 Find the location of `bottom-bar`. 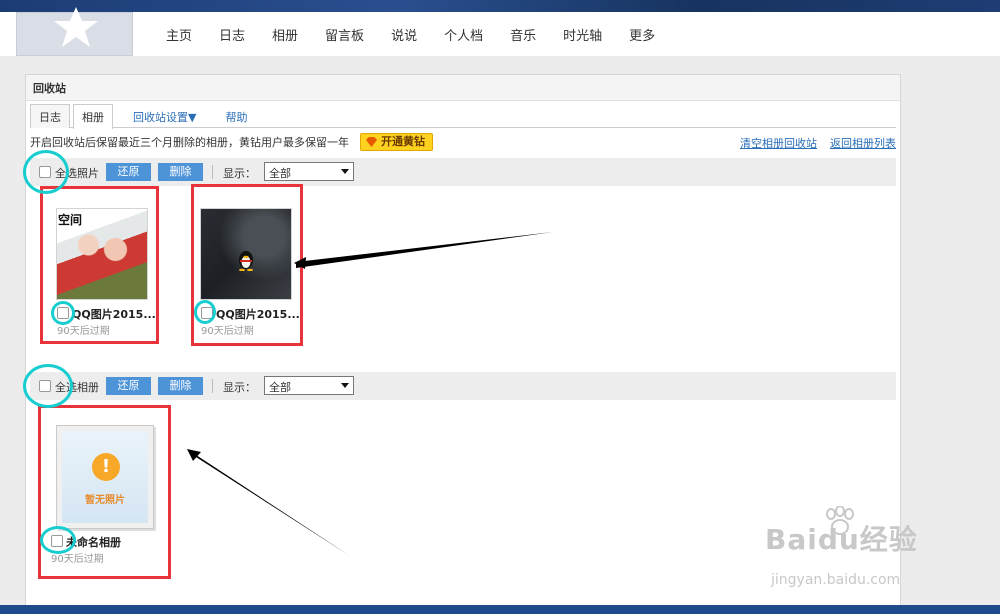

bottom-bar is located at coordinates (500, 609).